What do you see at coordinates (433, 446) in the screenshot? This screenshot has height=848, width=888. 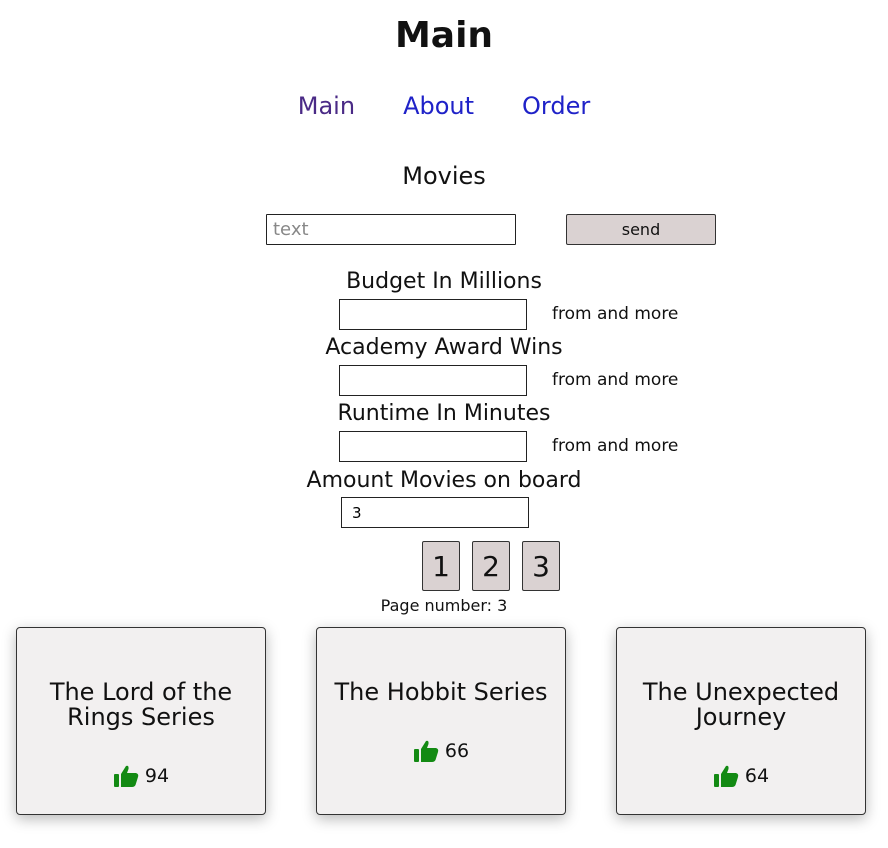 I see `runtime-input` at bounding box center [433, 446].